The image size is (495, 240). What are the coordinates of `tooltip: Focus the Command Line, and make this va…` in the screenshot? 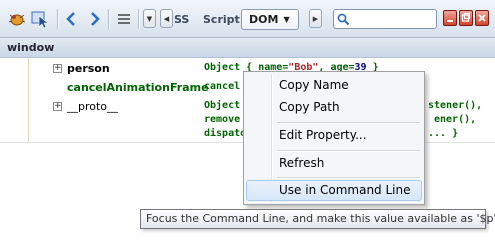 It's located at (317, 219).